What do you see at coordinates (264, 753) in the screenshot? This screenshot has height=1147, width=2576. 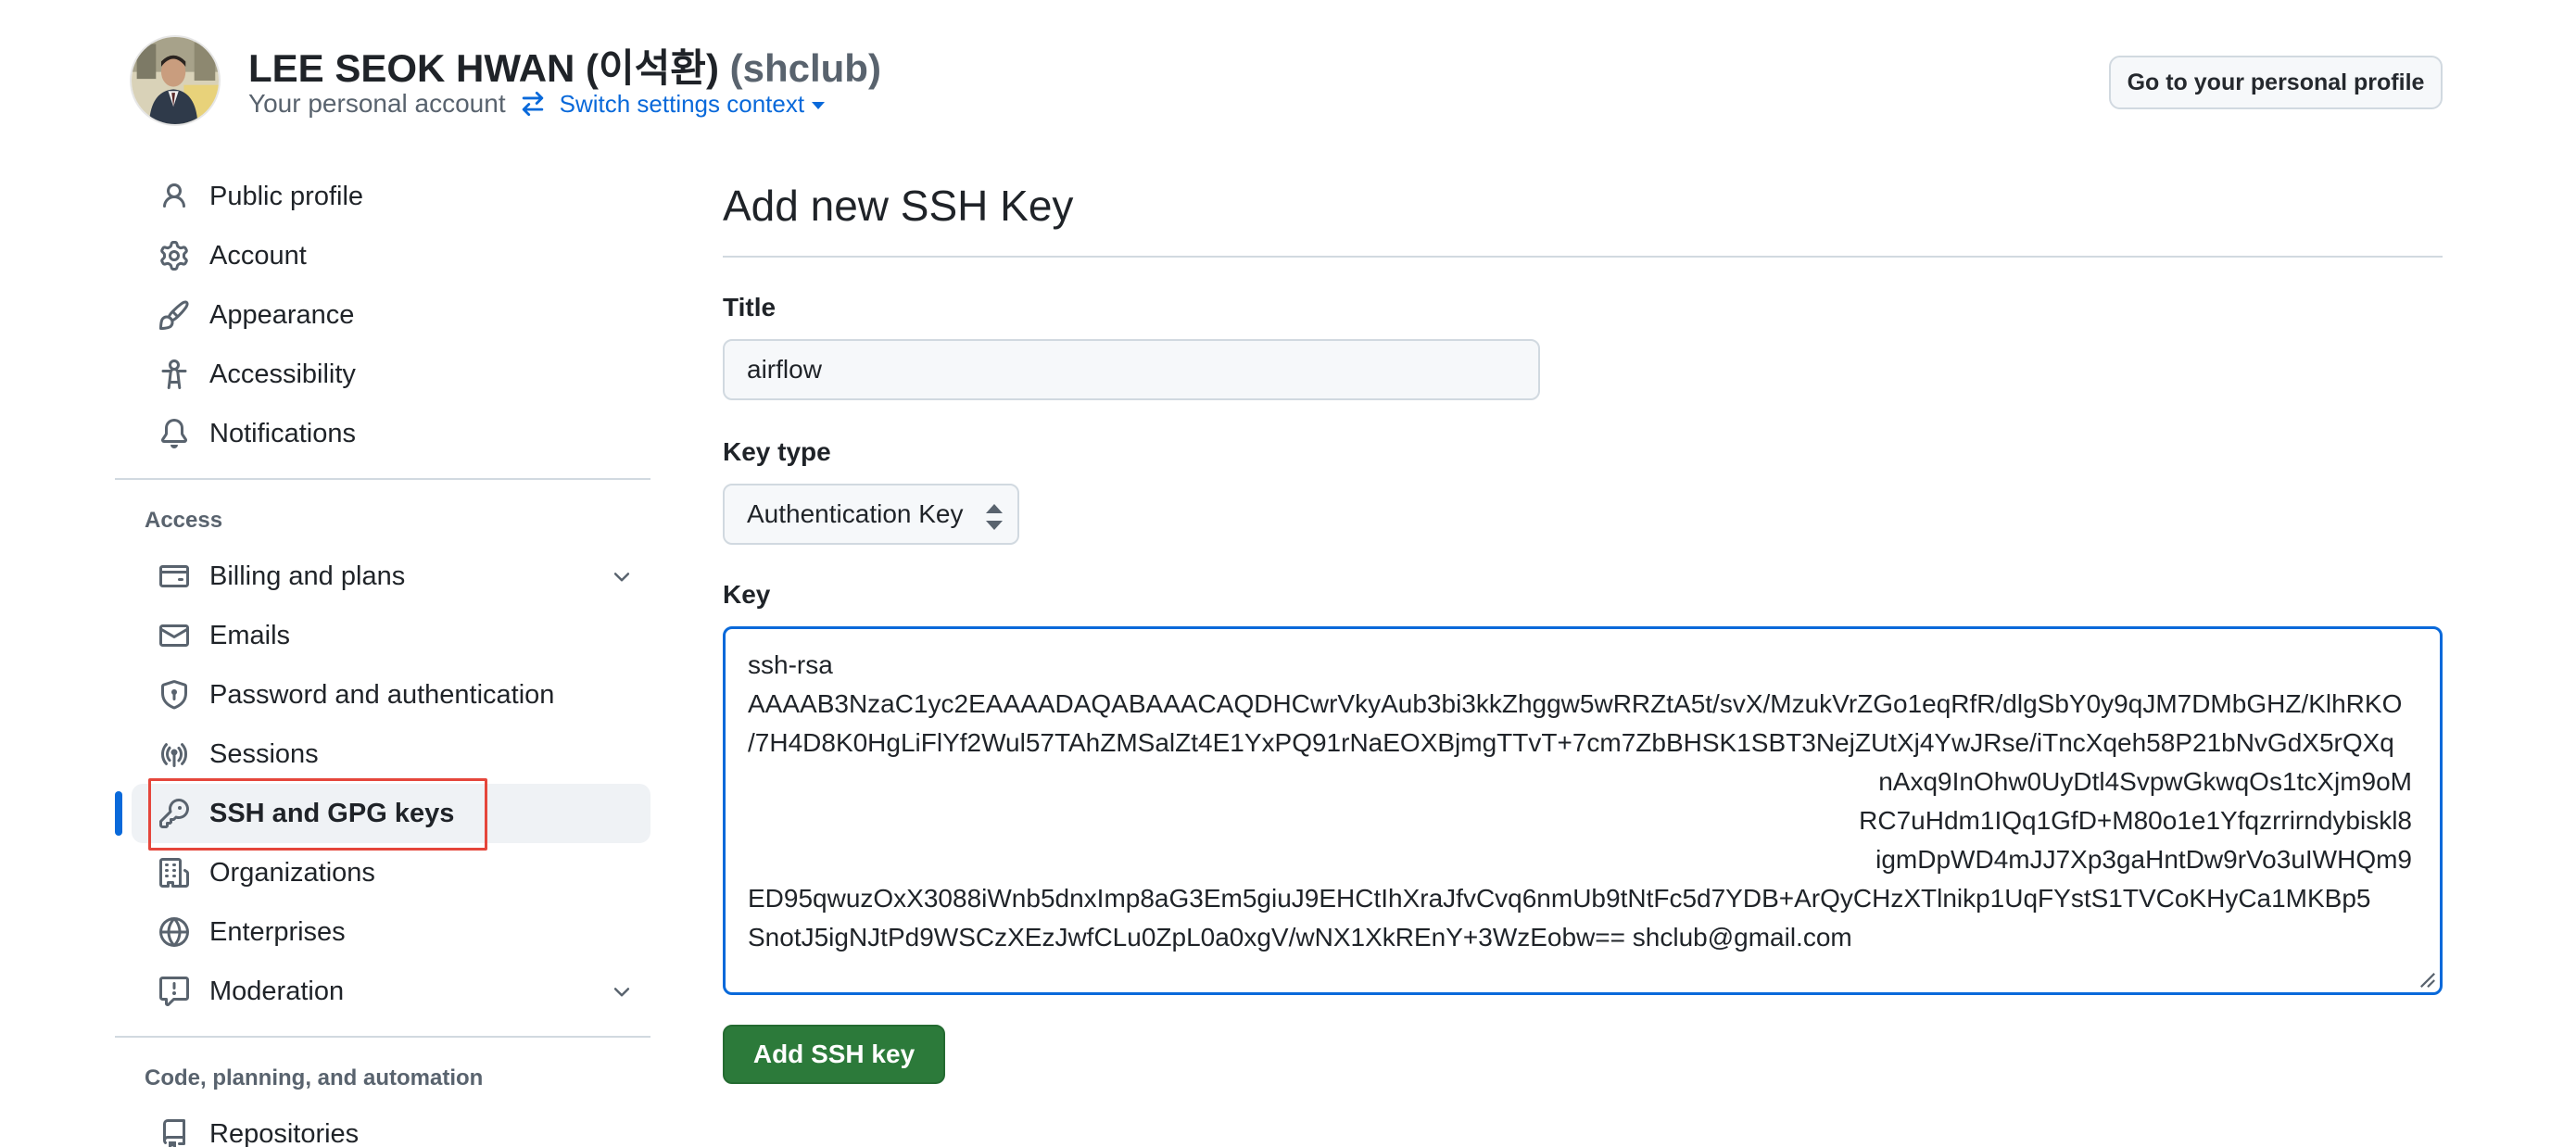 I see `sidebar-item-label: Sessions` at bounding box center [264, 753].